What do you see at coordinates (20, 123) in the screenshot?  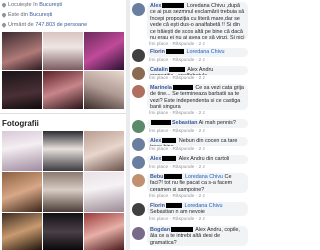 I see `photos-section-title: Fotografii` at bounding box center [20, 123].